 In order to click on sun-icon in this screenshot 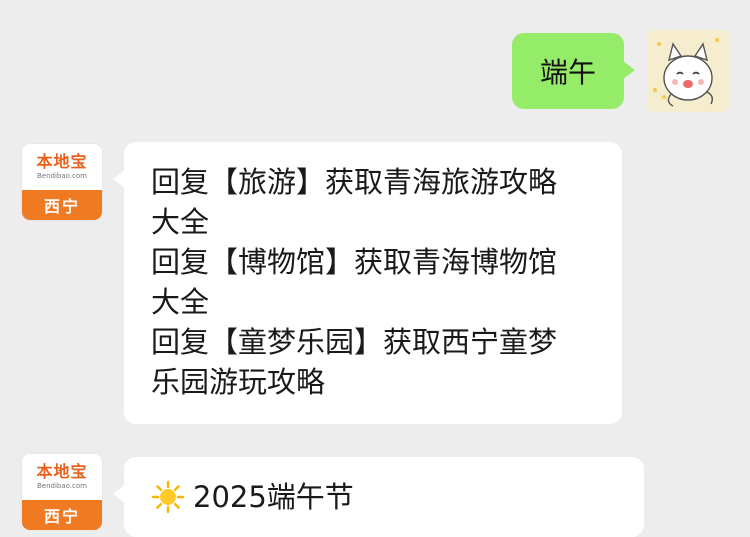, I will do `click(168, 497)`.